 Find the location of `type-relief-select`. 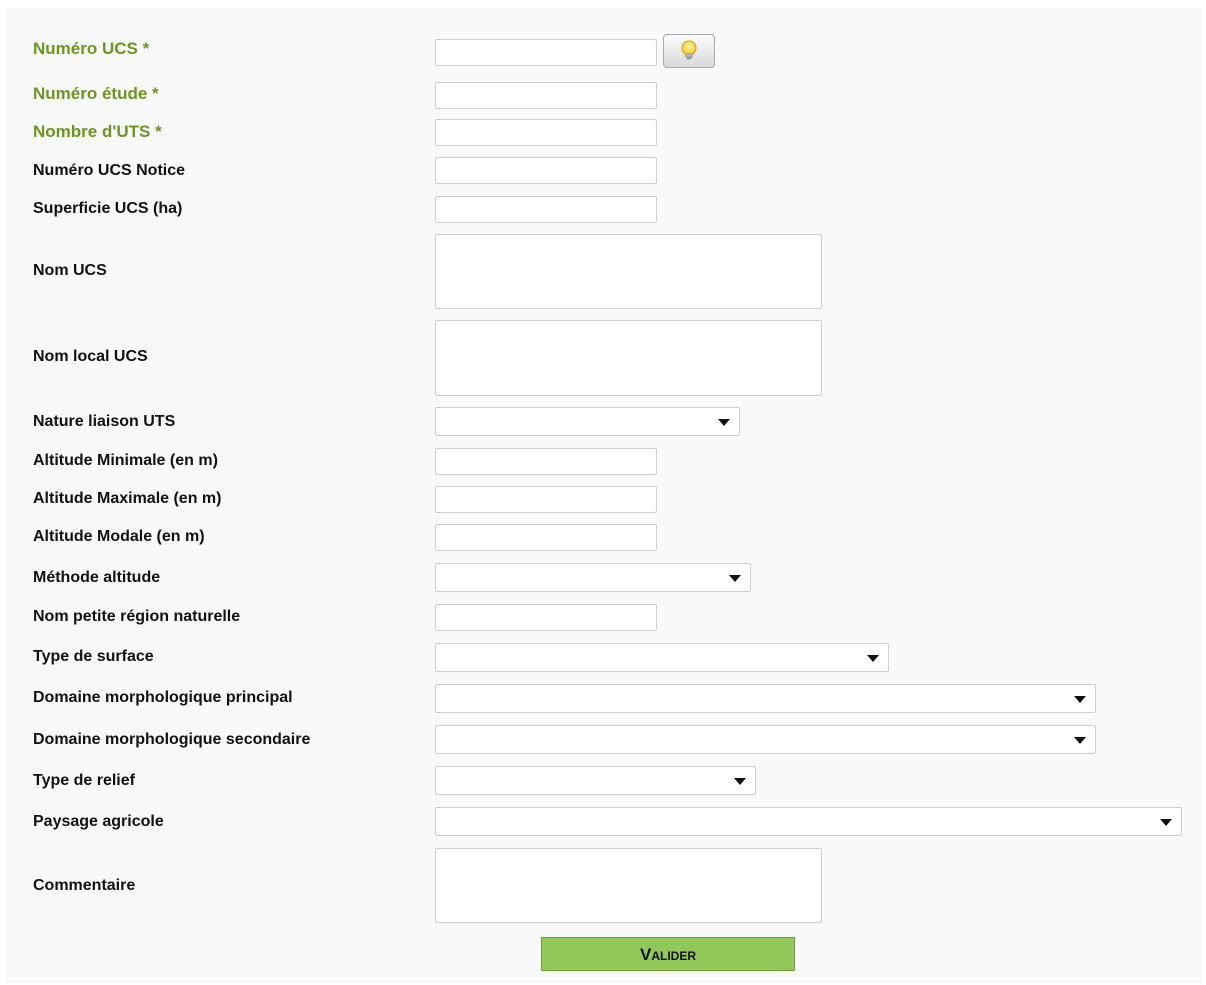

type-relief-select is located at coordinates (595, 780).